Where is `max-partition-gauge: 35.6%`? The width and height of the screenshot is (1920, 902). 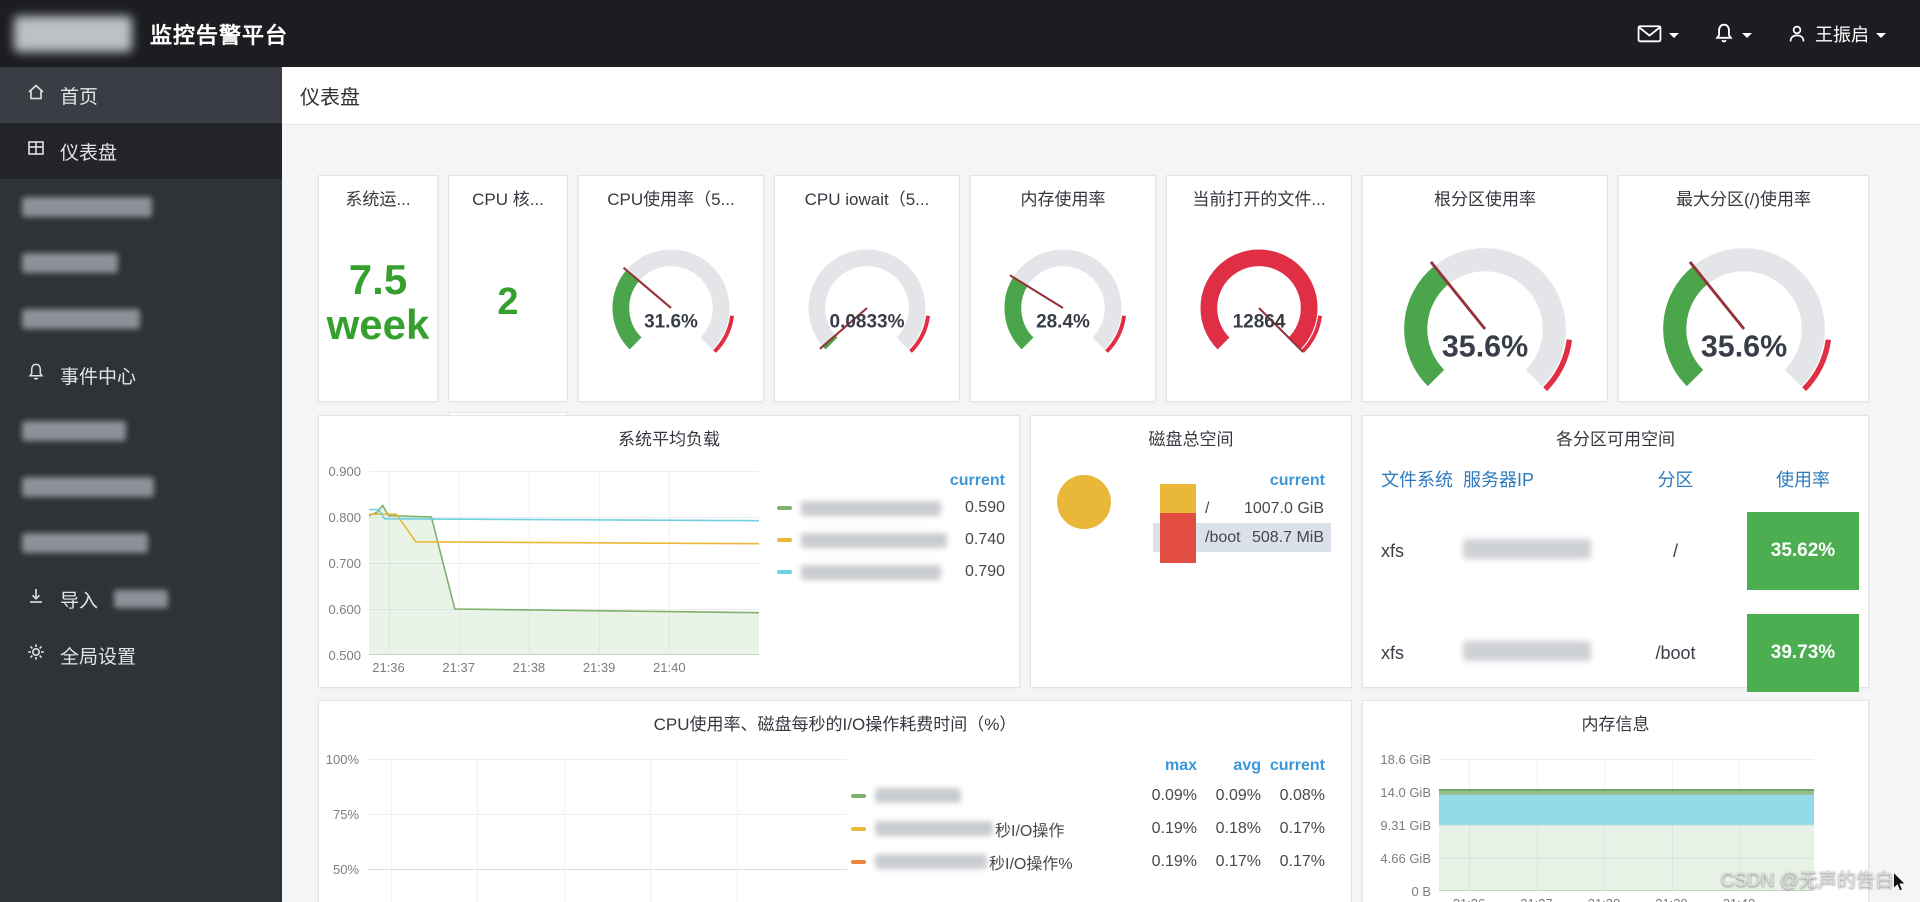 max-partition-gauge: 35.6% is located at coordinates (1744, 312).